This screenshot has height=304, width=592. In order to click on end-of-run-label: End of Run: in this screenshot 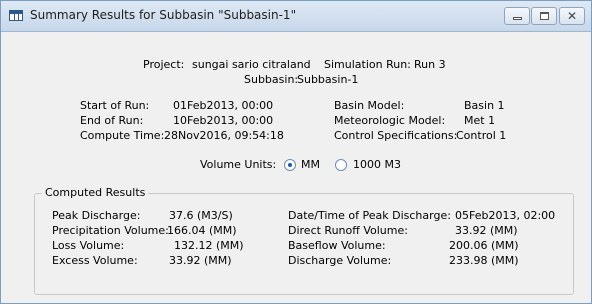, I will do `click(112, 120)`.